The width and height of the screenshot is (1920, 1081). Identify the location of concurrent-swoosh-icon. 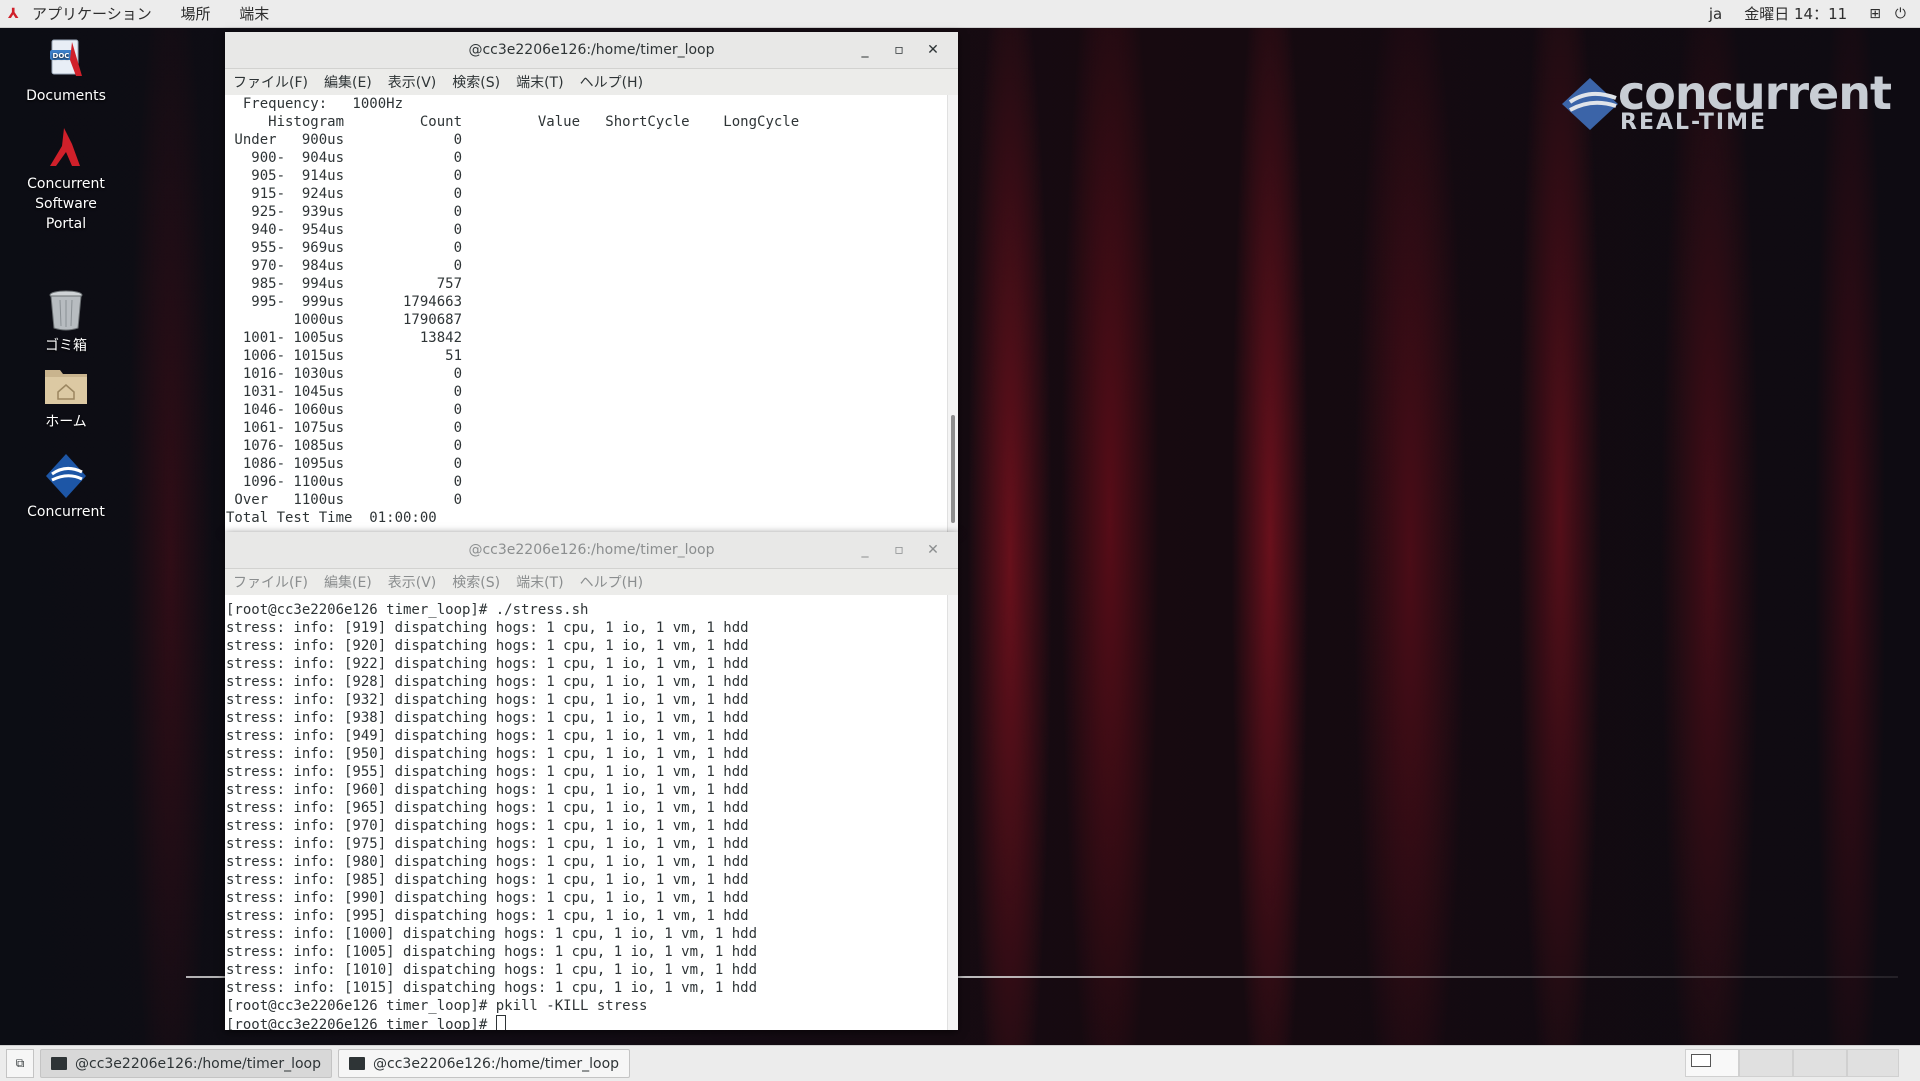
(66, 476).